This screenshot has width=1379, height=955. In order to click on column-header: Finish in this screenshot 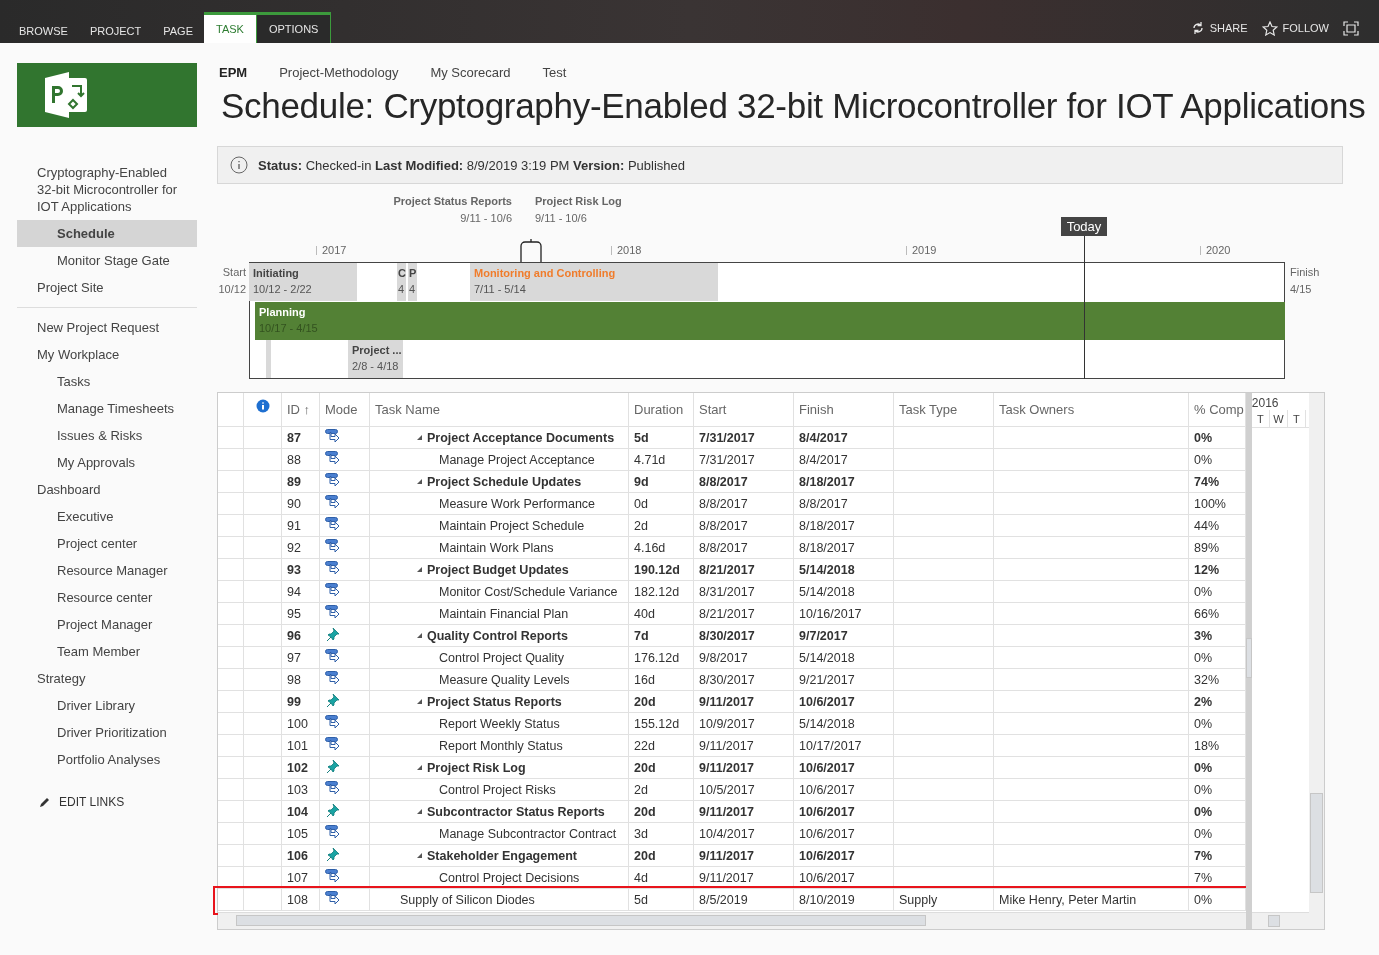, I will do `click(844, 410)`.